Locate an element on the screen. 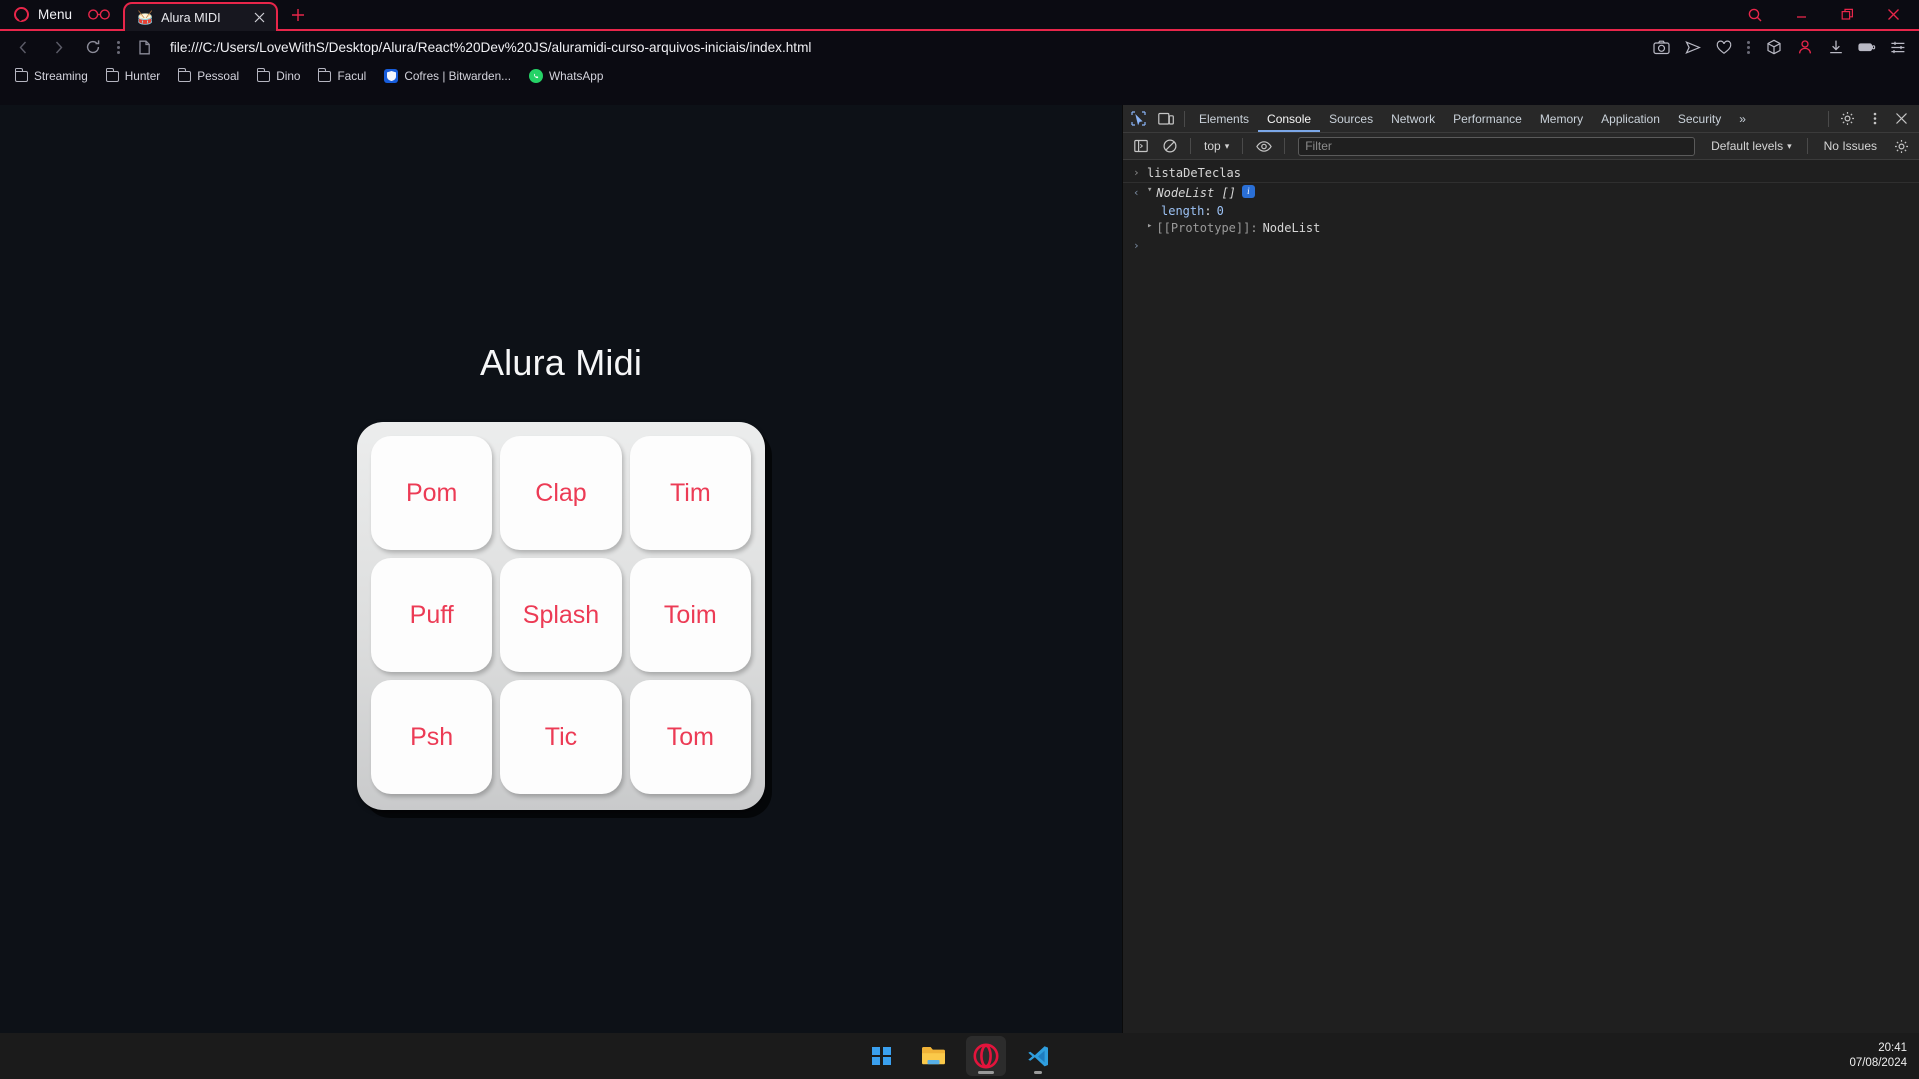 Image resolution: width=1919 pixels, height=1079 pixels. page-document-icon is located at coordinates (144, 47).